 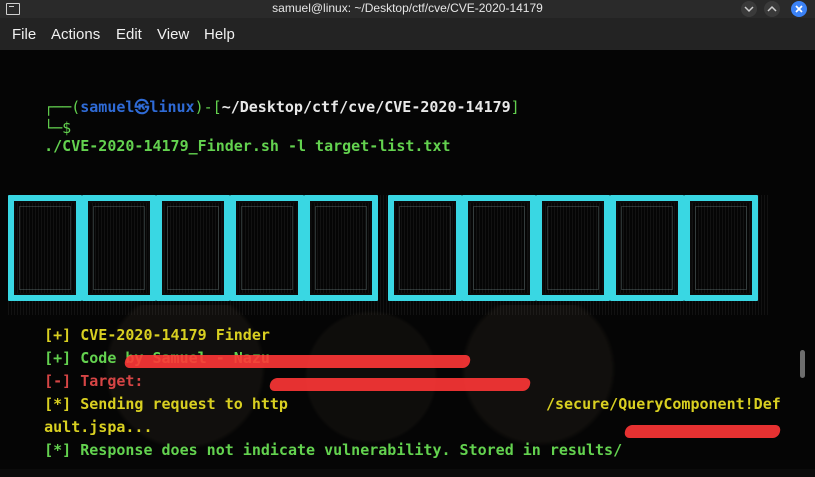 I want to click on url-redaction, so click(x=400, y=384).